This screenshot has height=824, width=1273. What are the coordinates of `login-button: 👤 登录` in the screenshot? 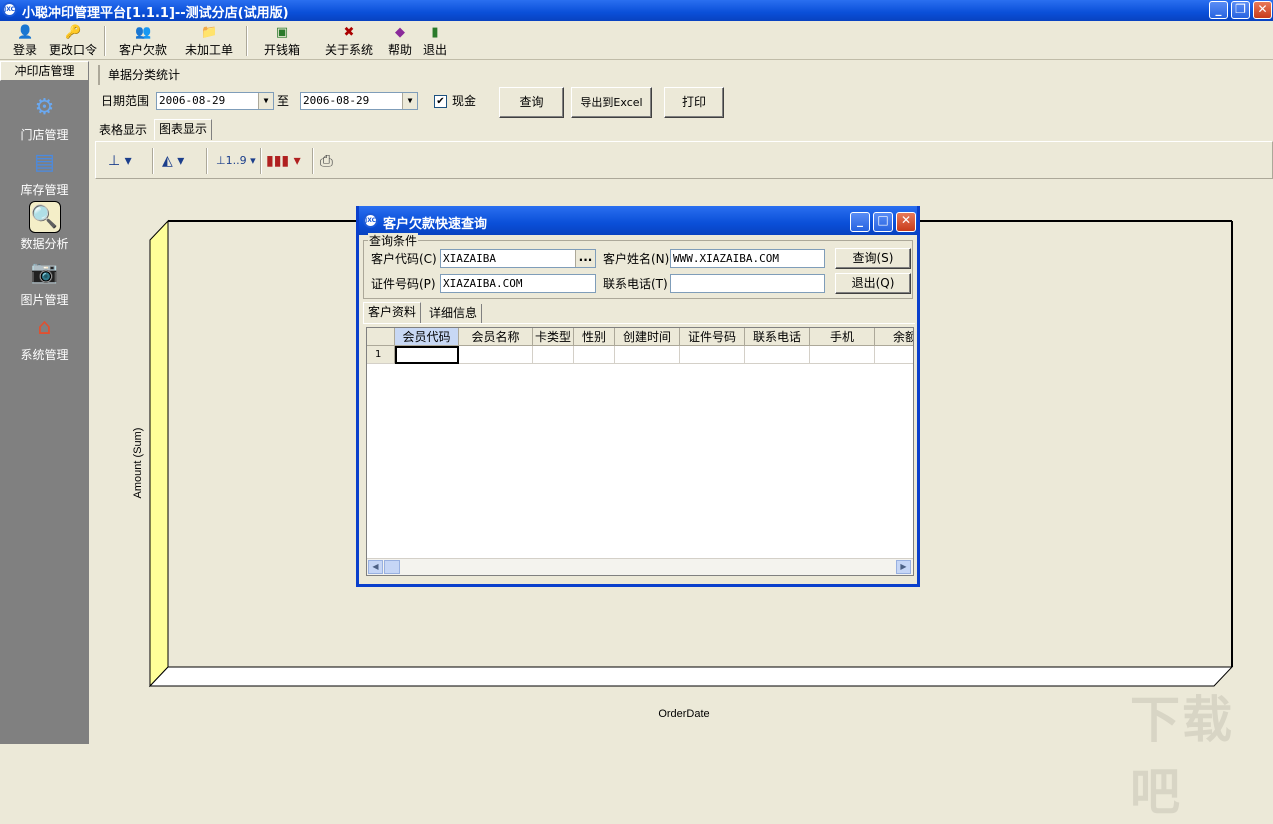 It's located at (25, 41).